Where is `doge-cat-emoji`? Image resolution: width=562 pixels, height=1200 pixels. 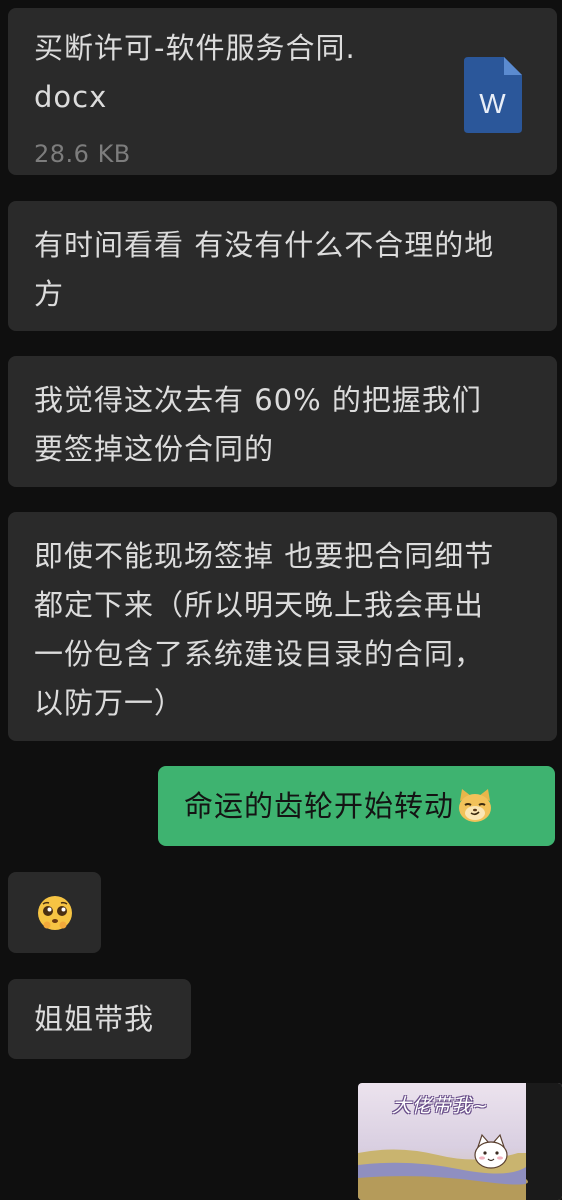
doge-cat-emoji is located at coordinates (475, 806).